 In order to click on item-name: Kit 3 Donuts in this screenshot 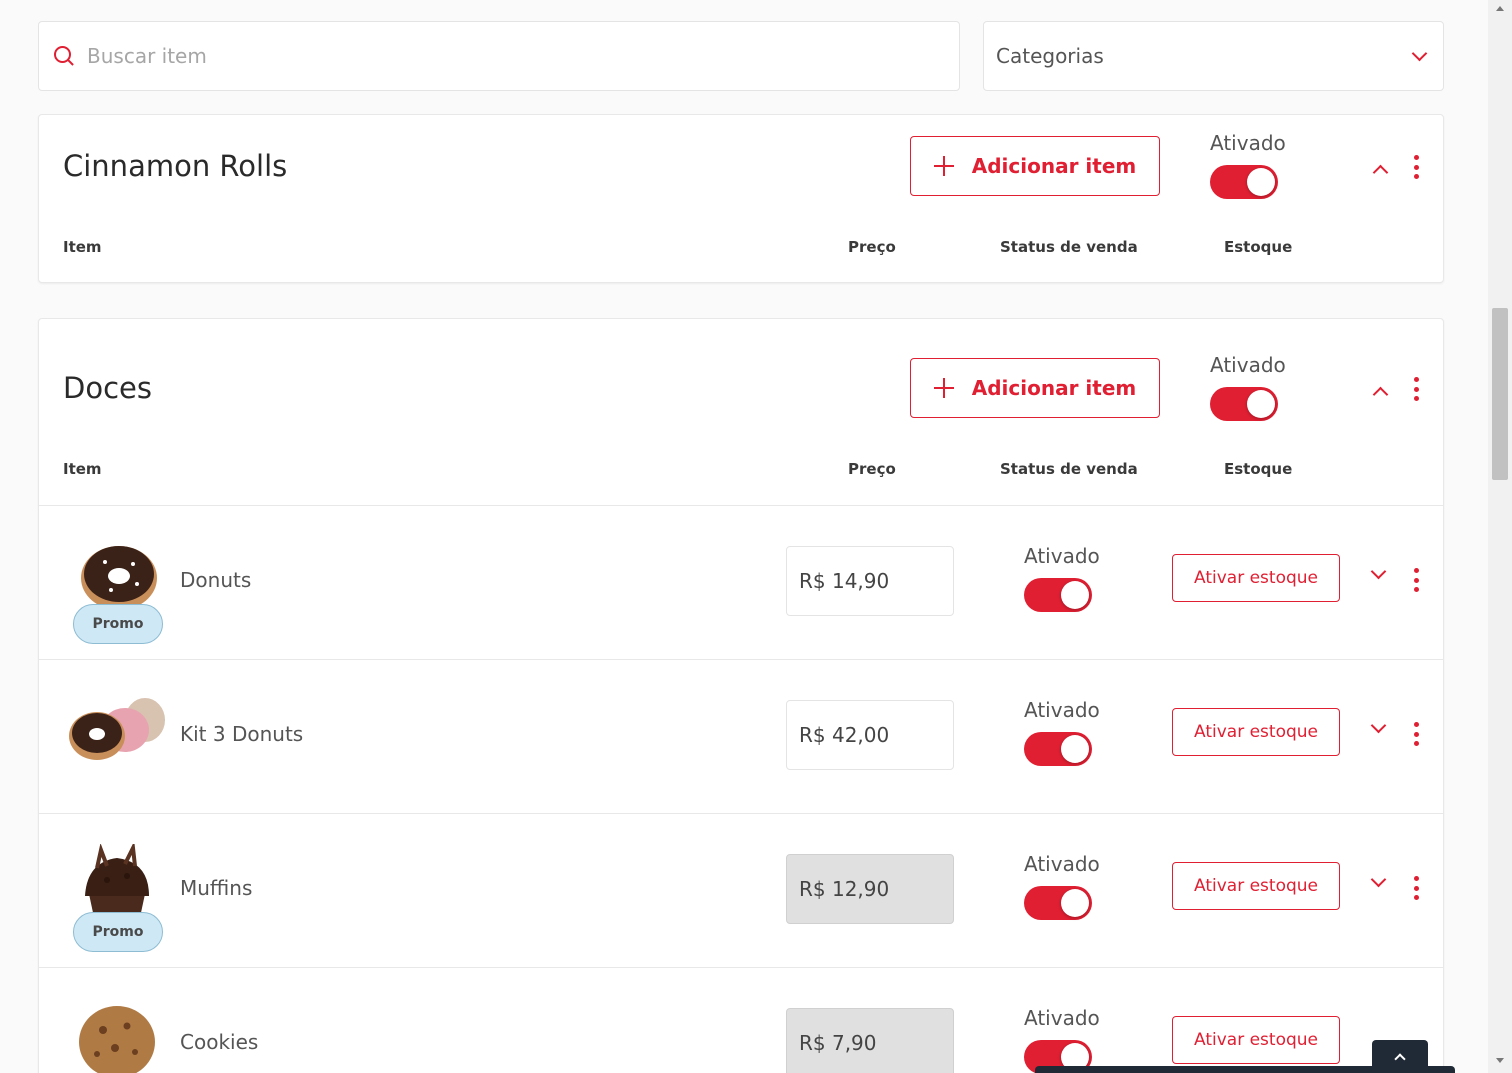, I will do `click(242, 734)`.